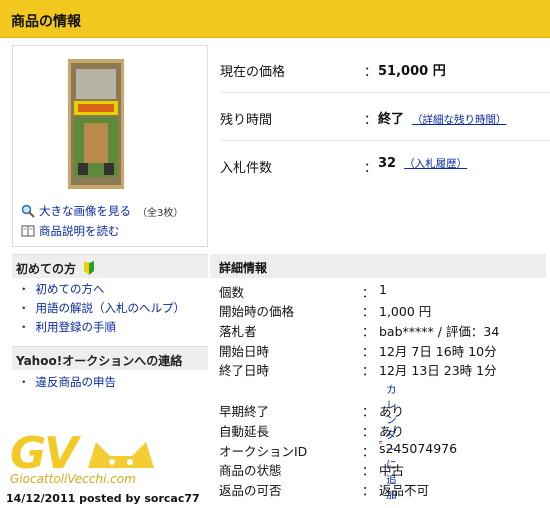  I want to click on view-large-image-row: 大きな画像を見る （全3枚）, so click(102, 211).